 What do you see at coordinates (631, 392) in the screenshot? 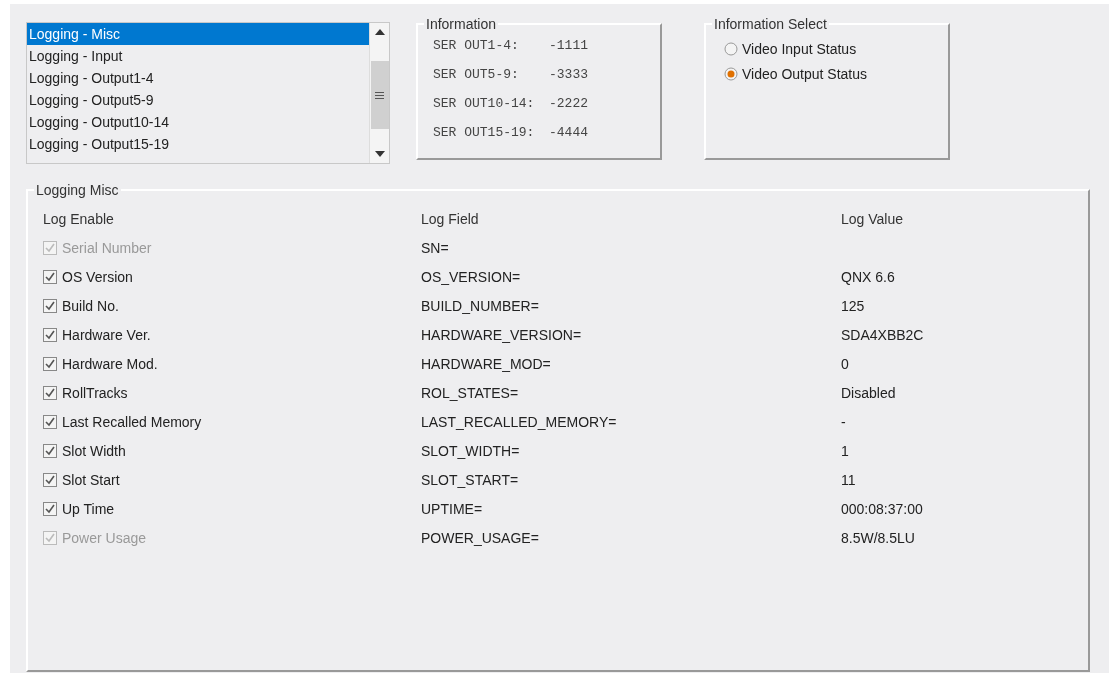
I see `log-field: ROL_STATES=` at bounding box center [631, 392].